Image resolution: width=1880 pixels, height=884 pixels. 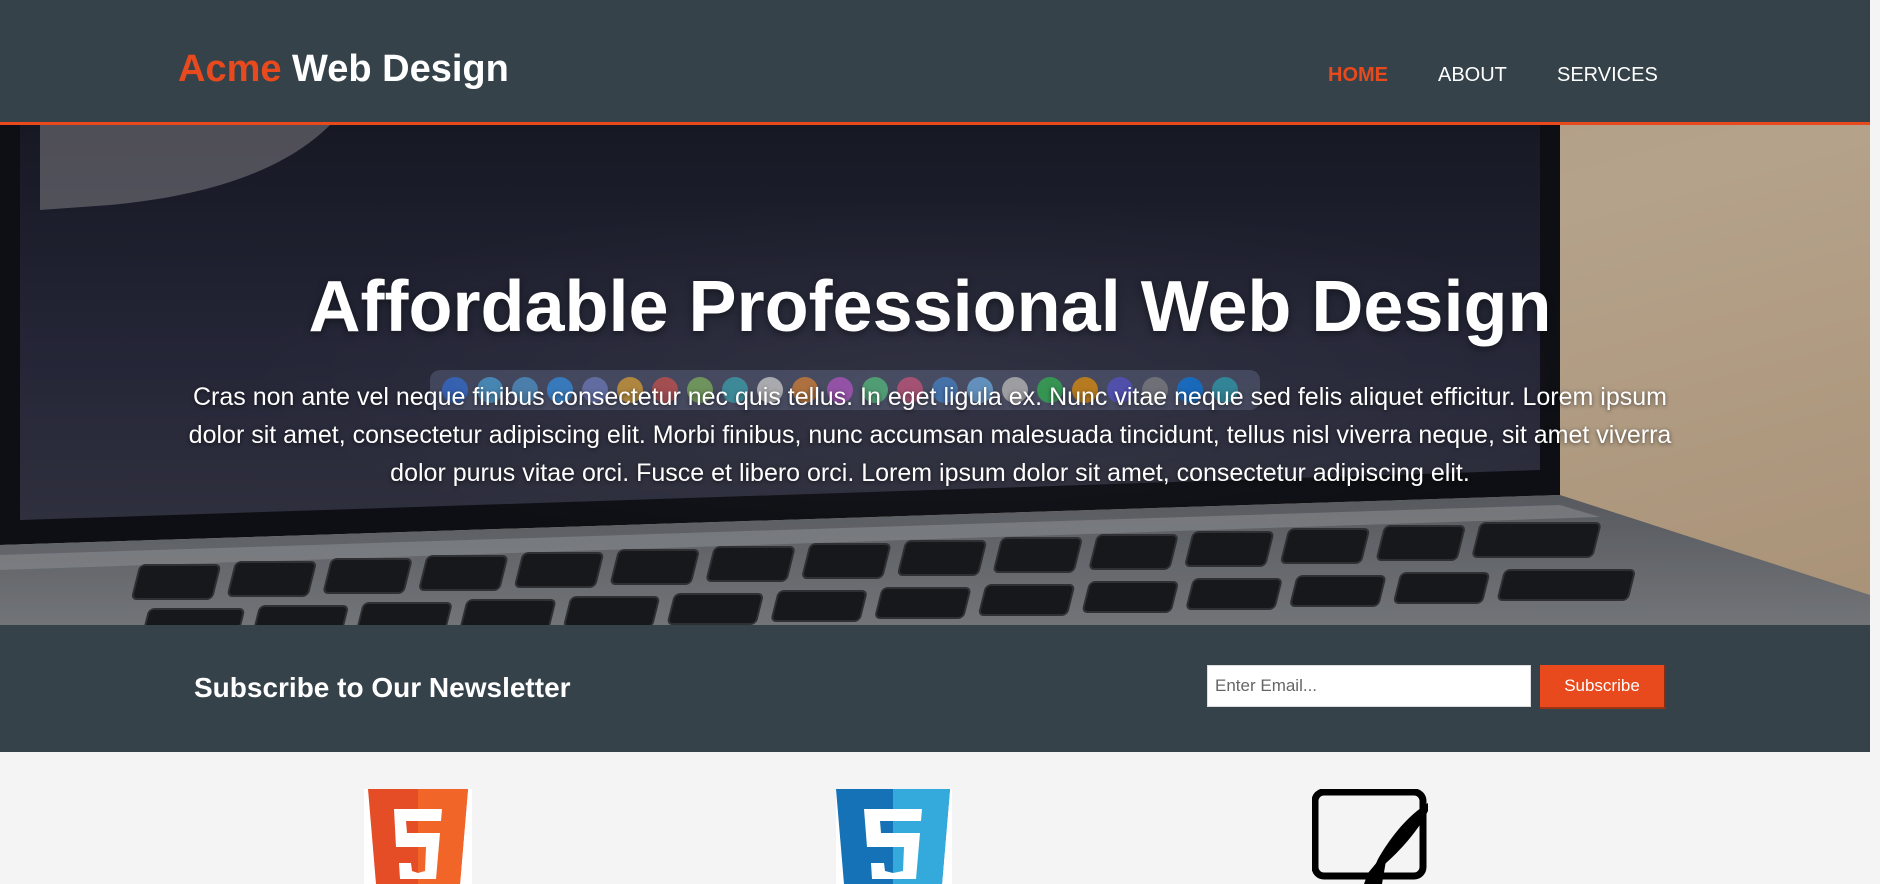 I want to click on features-boxes, so click(x=935, y=818).